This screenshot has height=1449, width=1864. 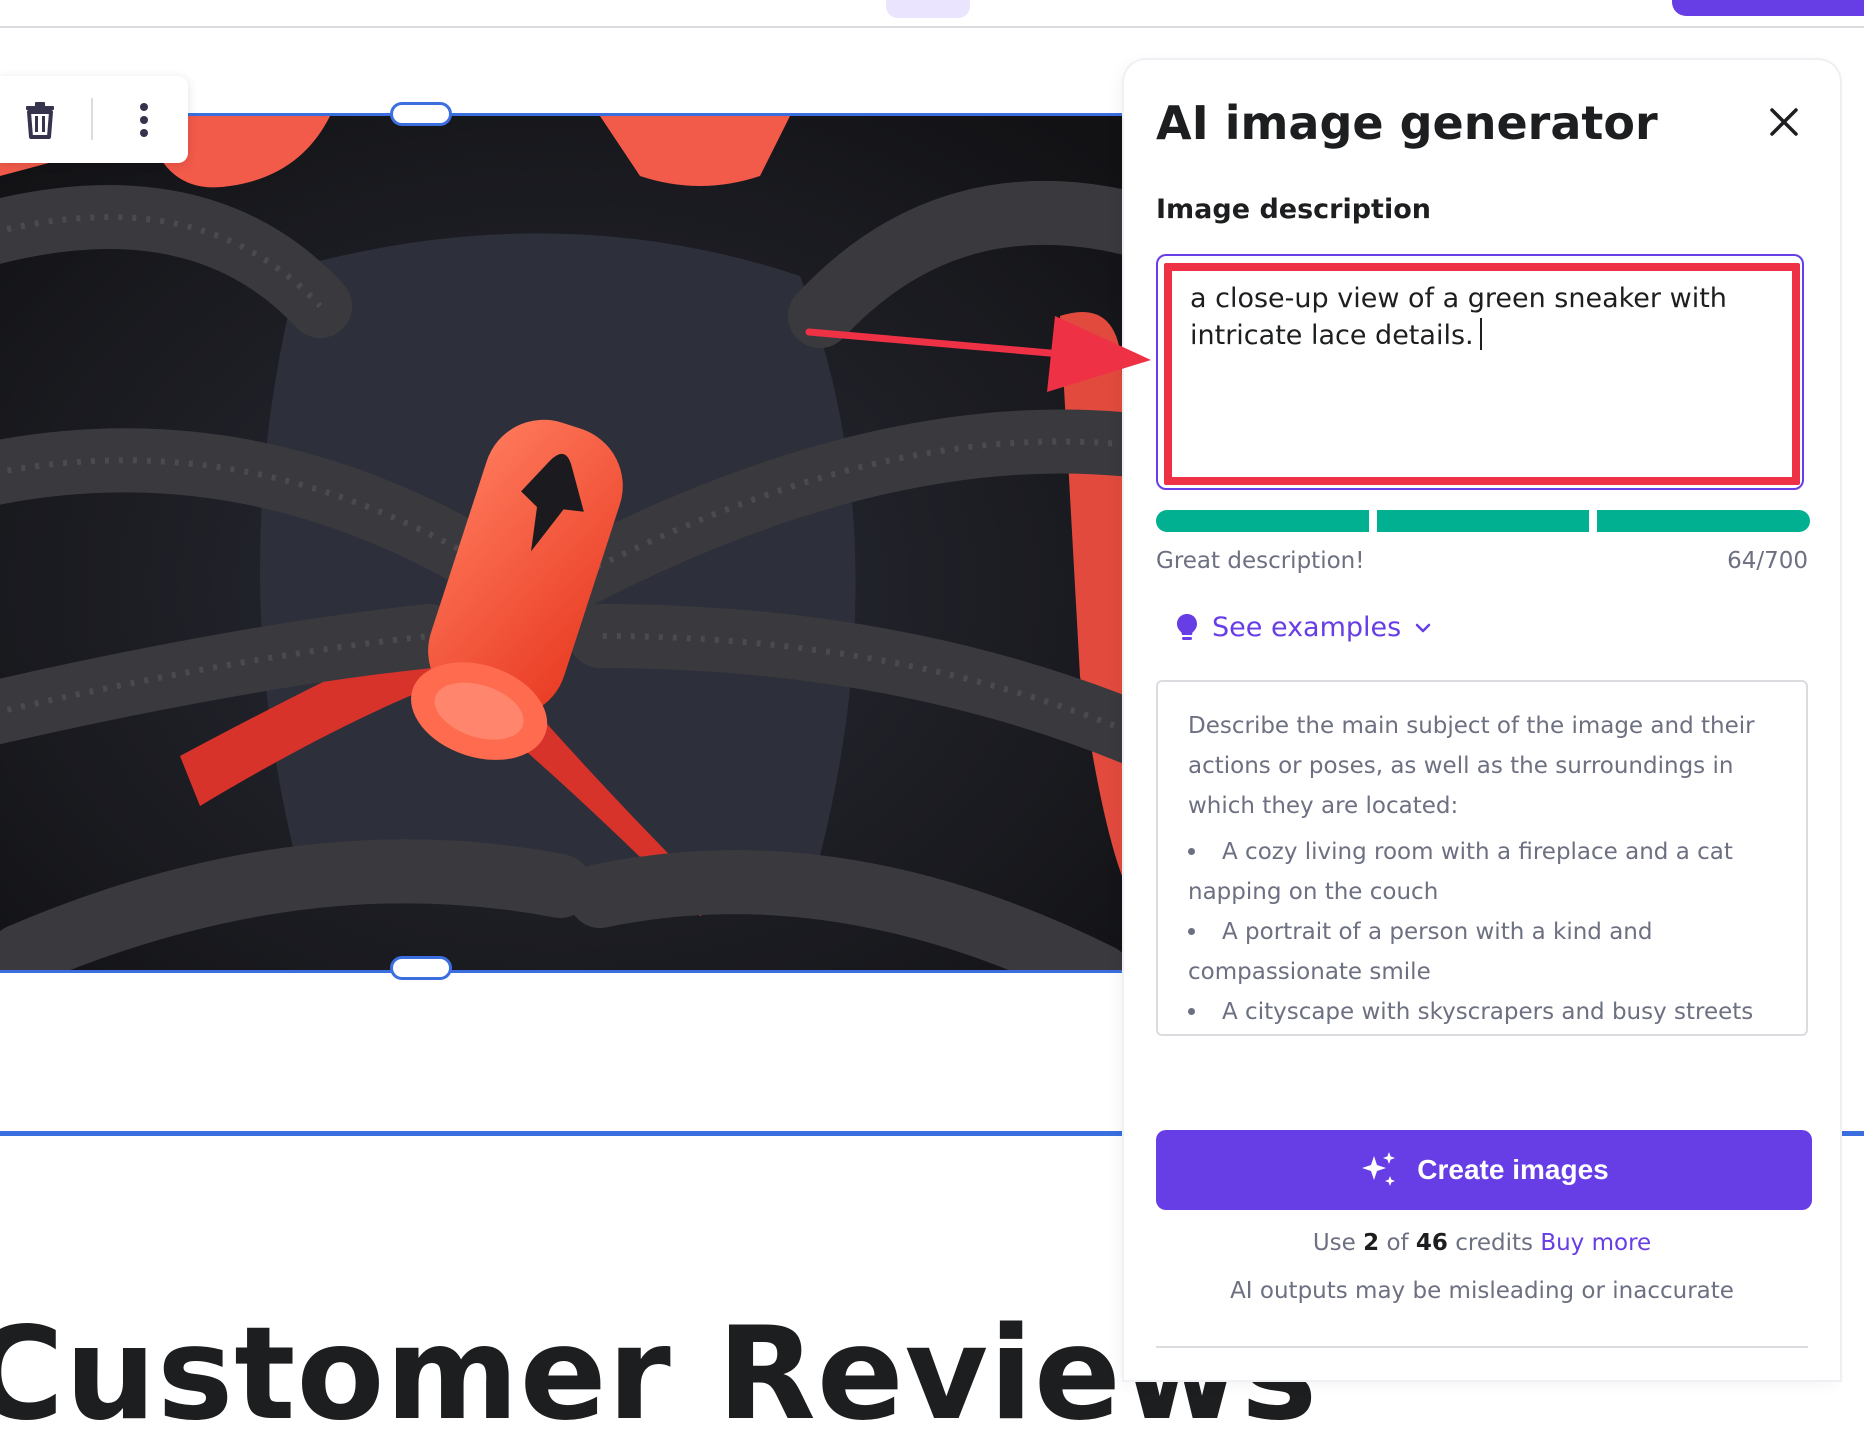 What do you see at coordinates (1407, 123) in the screenshot?
I see `panel-title: AI image generator` at bounding box center [1407, 123].